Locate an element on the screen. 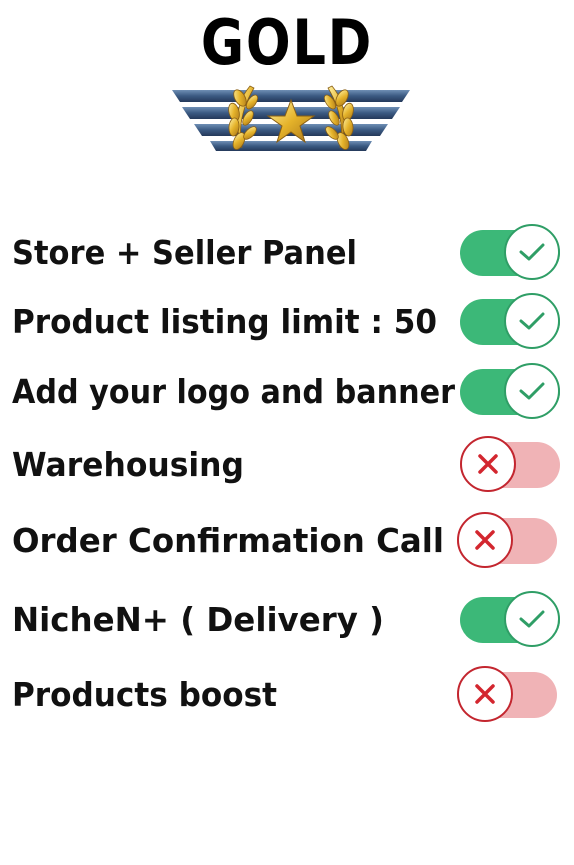 The width and height of the screenshot is (574, 865). feature-label: Order Confirmation Call is located at coordinates (228, 540).